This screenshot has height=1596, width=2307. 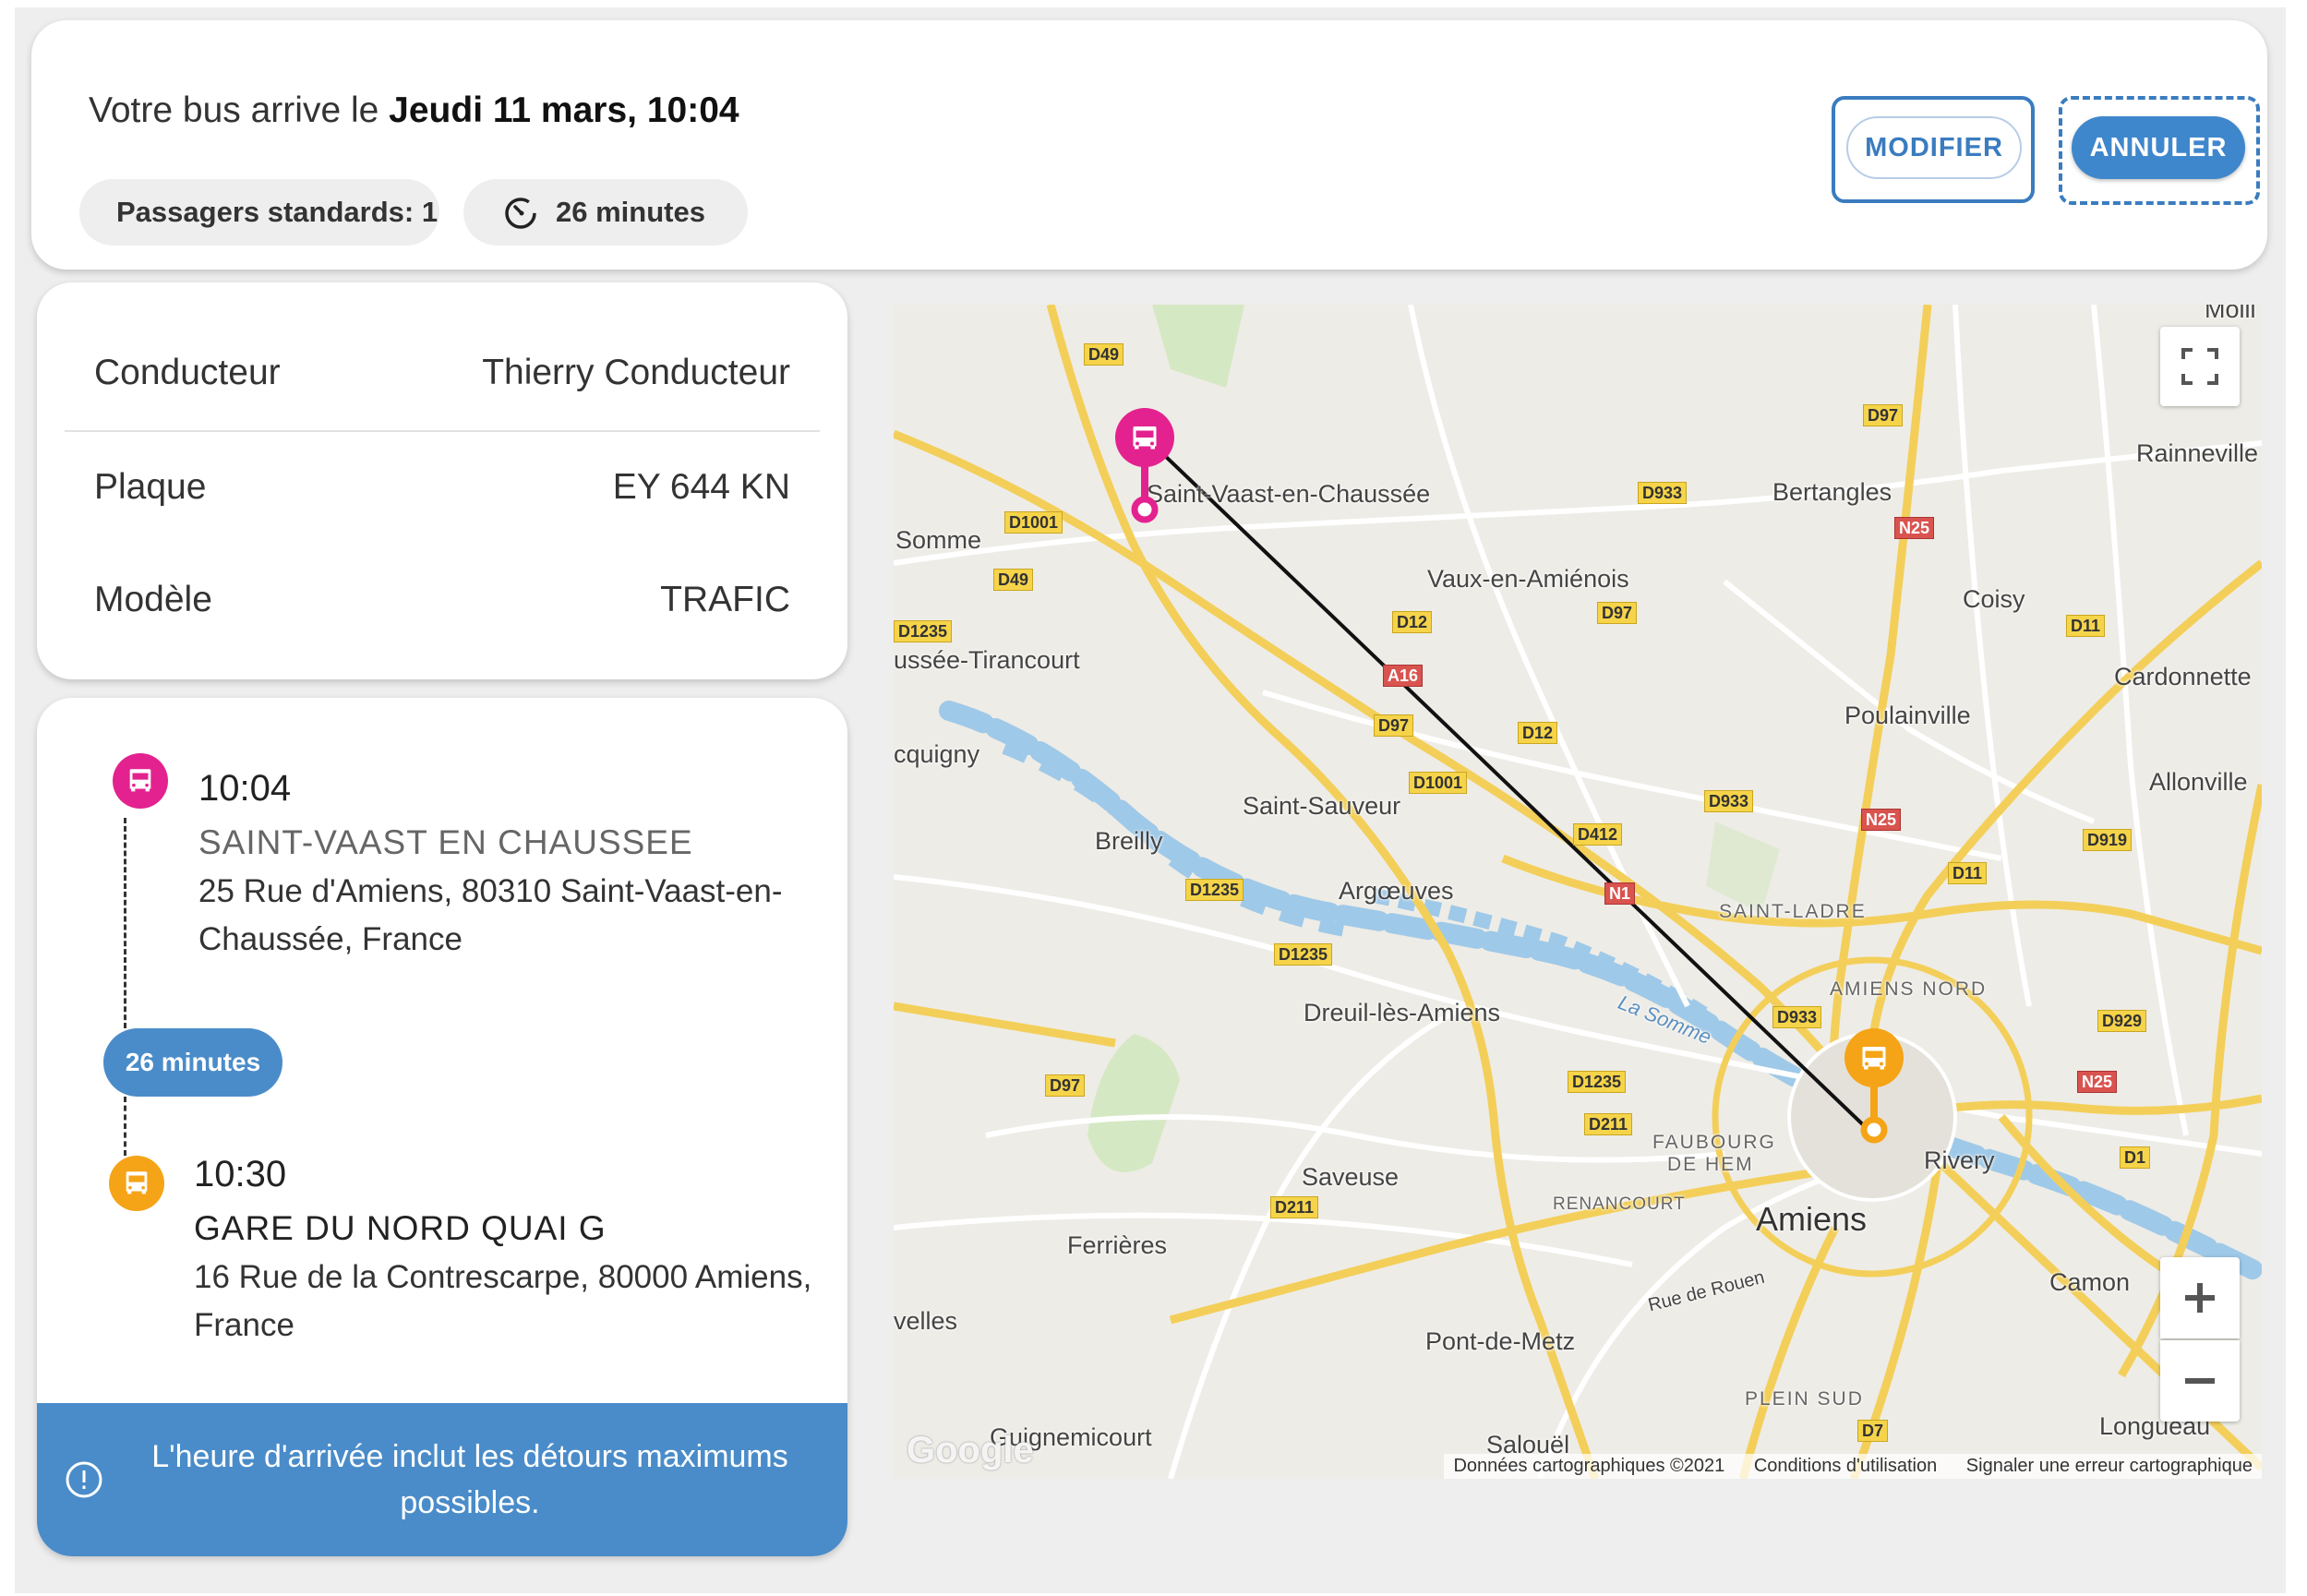 What do you see at coordinates (2200, 366) in the screenshot?
I see `fullscreen-button` at bounding box center [2200, 366].